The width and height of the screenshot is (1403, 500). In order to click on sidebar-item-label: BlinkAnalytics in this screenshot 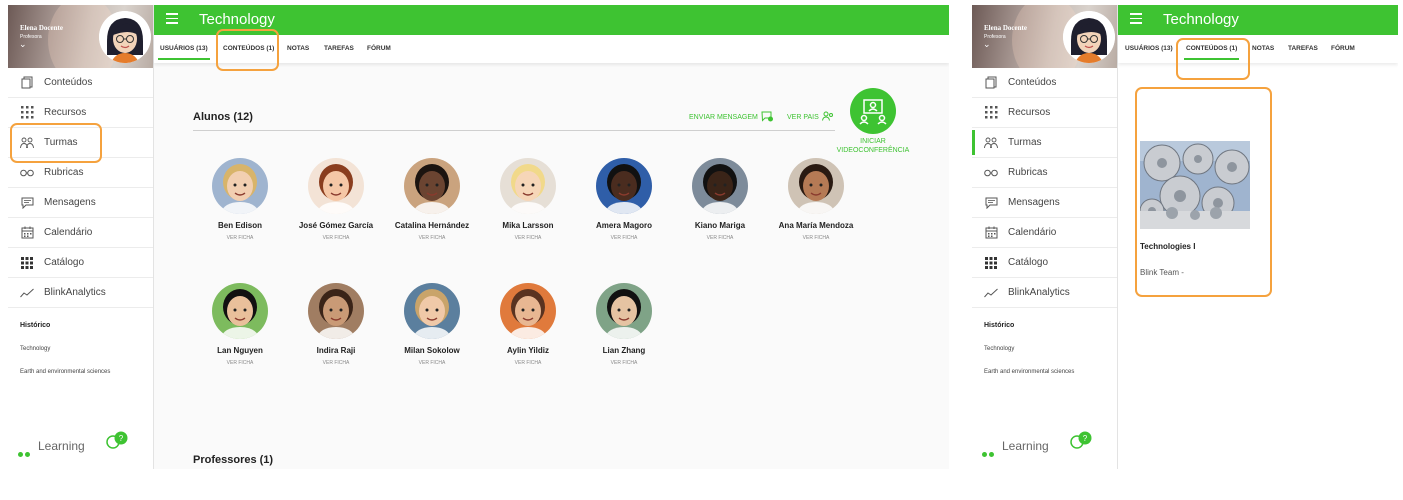, I will do `click(1039, 292)`.